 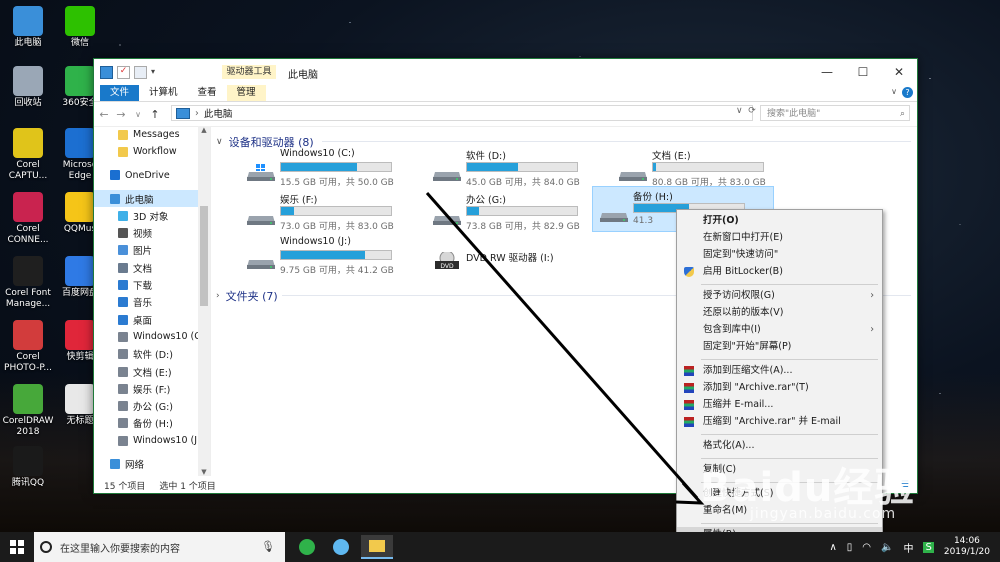 I want to click on taskbar-360-browser-icon, so click(x=307, y=547).